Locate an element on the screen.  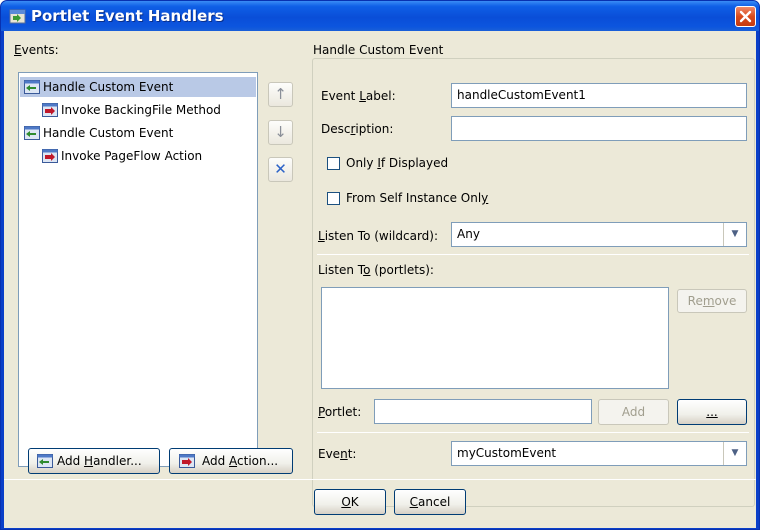
portlet-input is located at coordinates (483, 411).